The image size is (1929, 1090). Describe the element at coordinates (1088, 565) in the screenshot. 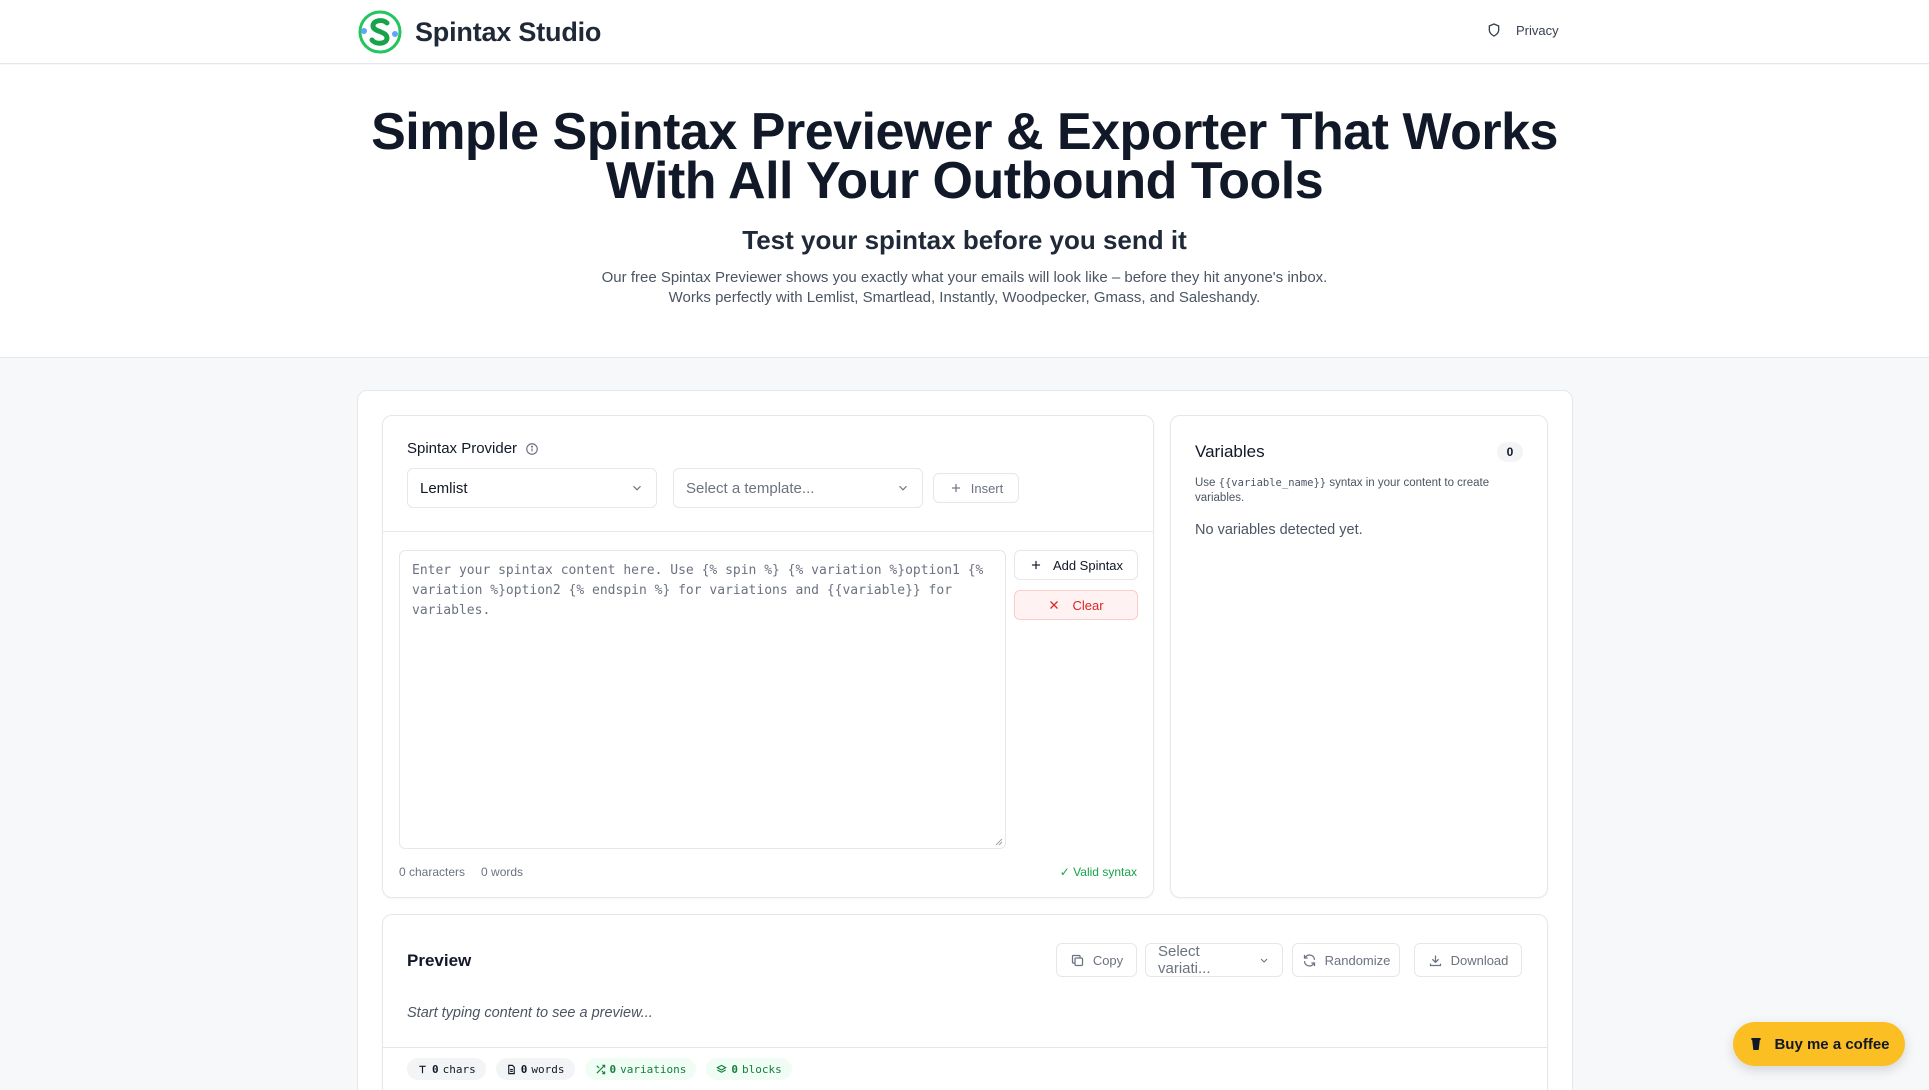

I see `add-spintax-label: Add Spintax` at that location.